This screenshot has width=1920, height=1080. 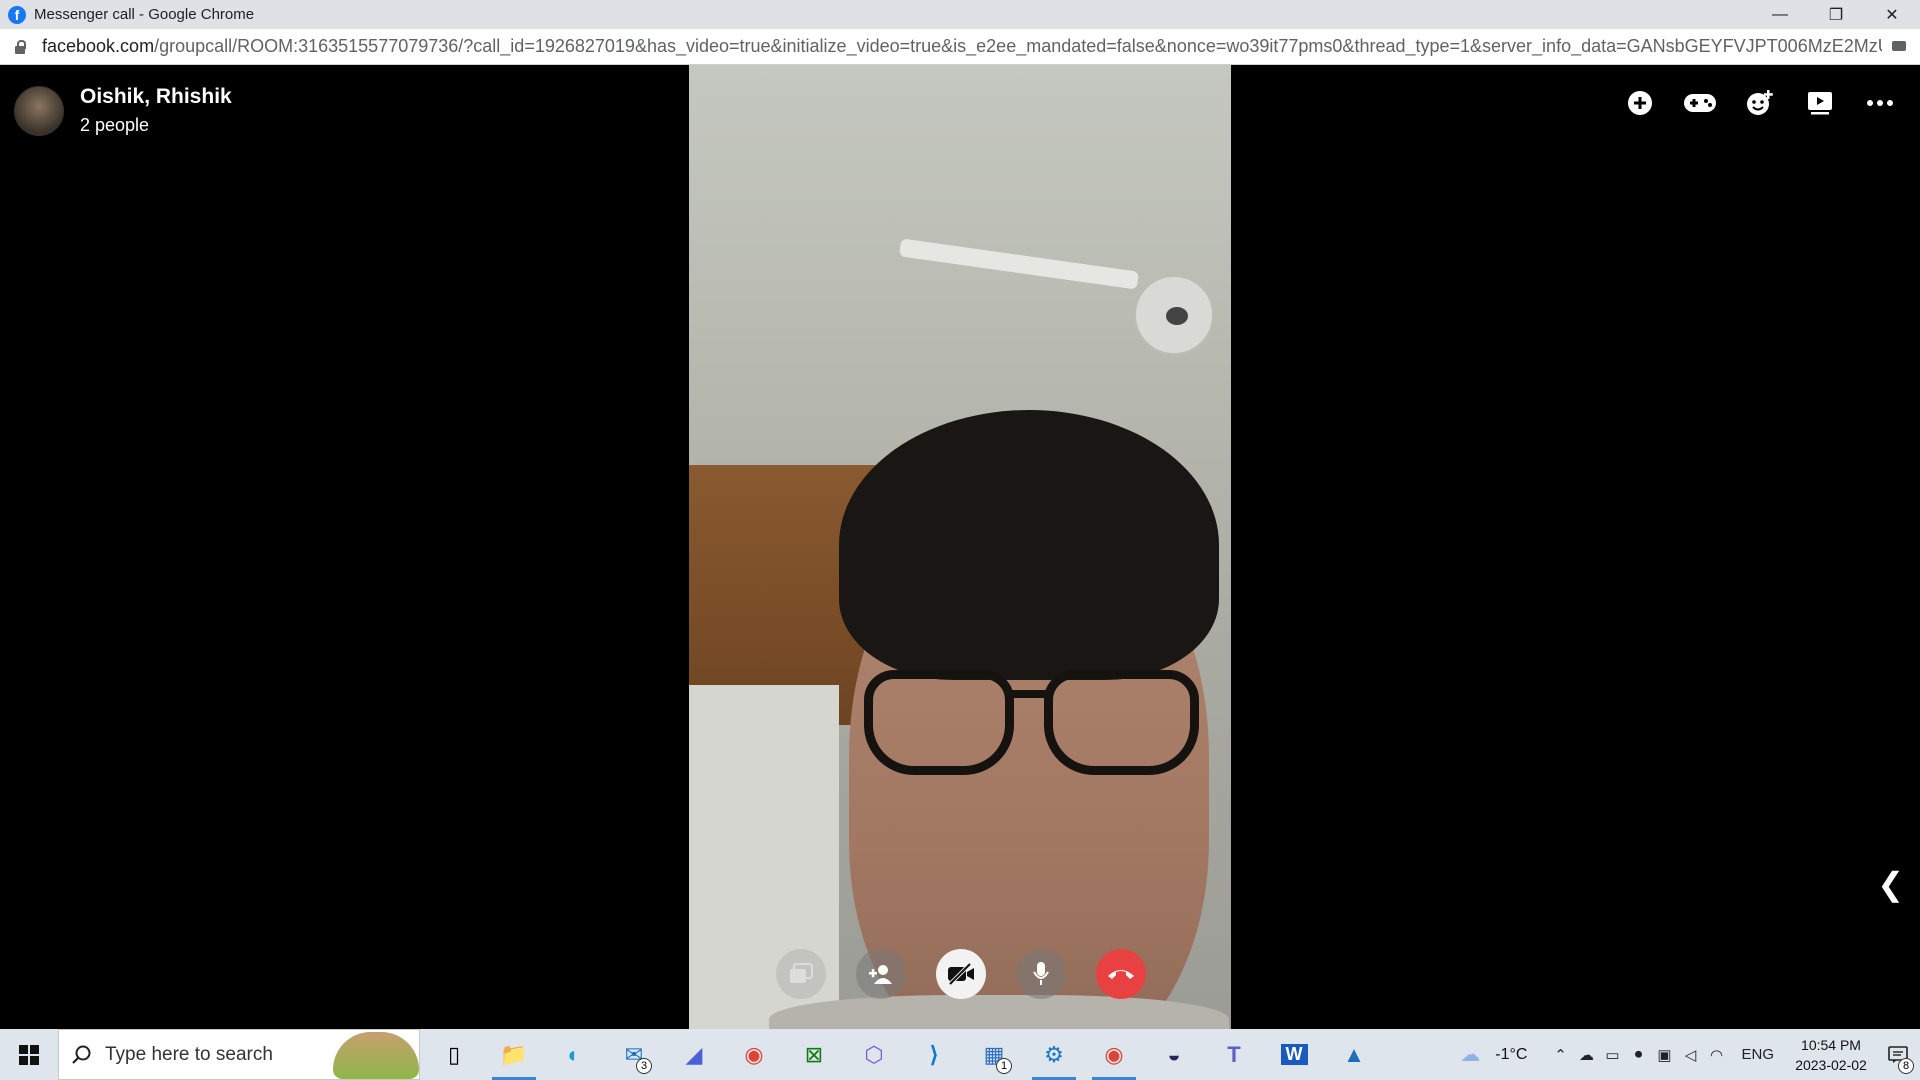 I want to click on add-person-icon, so click(x=880, y=974).